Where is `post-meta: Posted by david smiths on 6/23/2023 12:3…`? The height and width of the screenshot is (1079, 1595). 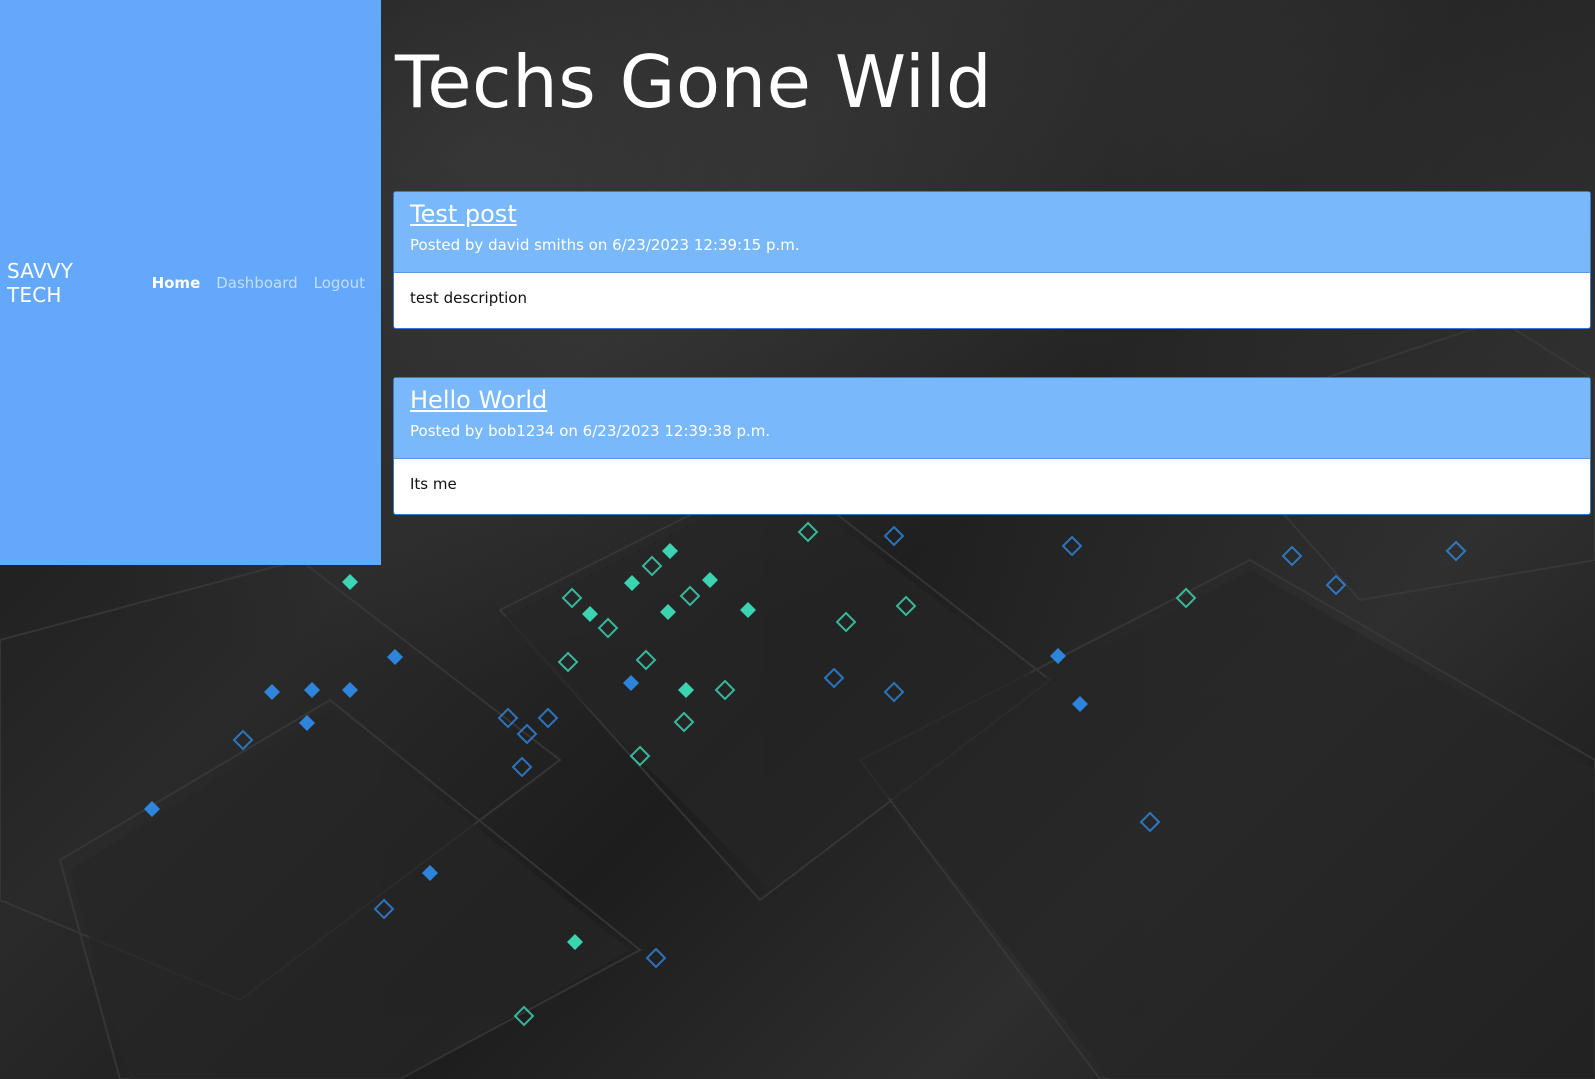 post-meta: Posted by david smiths on 6/23/2023 12:3… is located at coordinates (605, 245).